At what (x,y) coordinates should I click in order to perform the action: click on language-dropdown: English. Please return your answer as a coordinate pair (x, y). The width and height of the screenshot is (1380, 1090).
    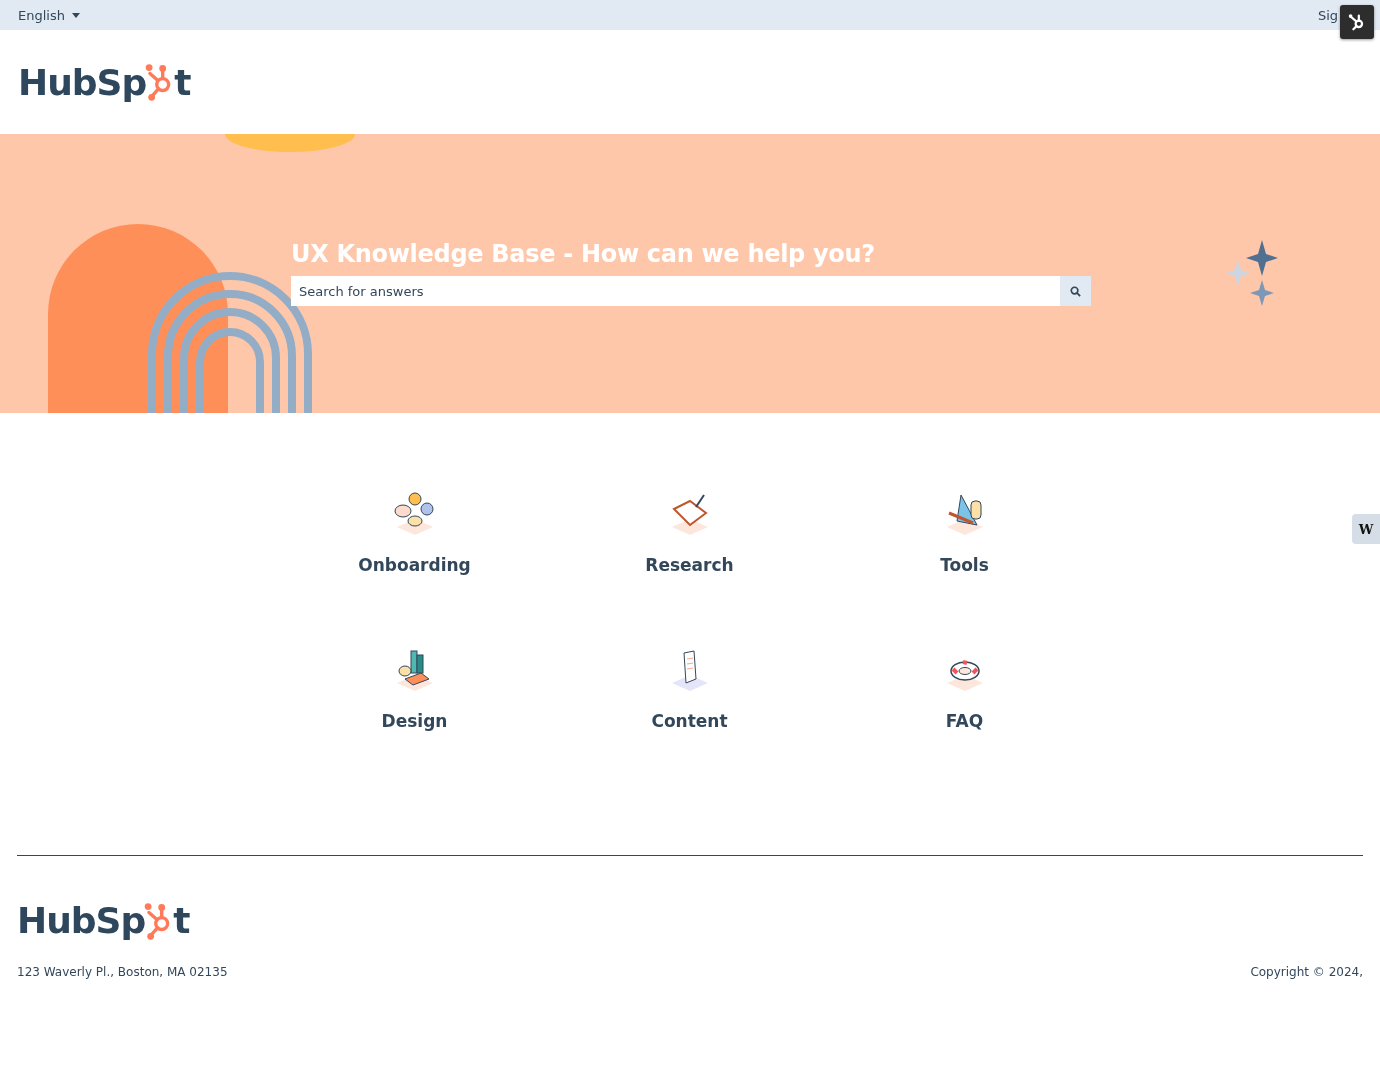
    Looking at the image, I should click on (49, 15).